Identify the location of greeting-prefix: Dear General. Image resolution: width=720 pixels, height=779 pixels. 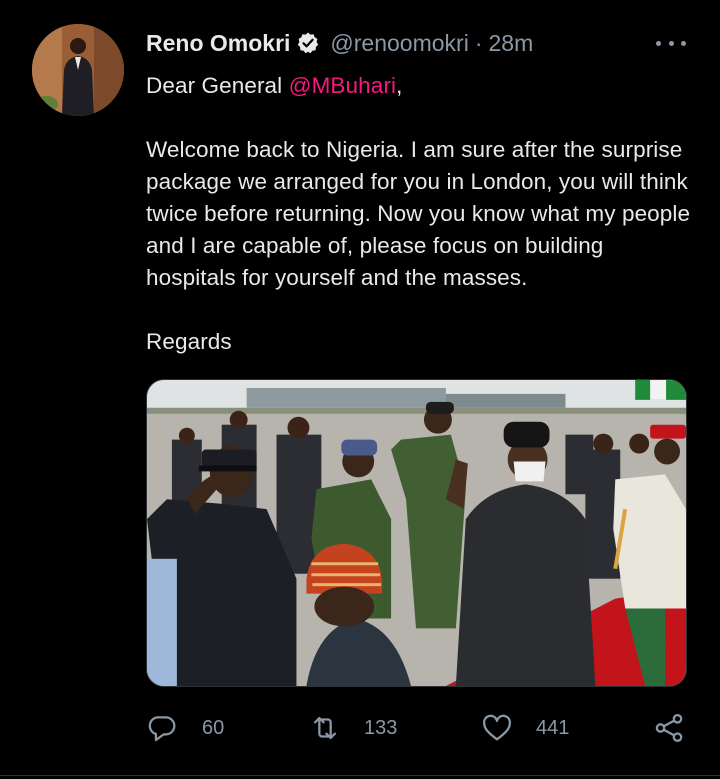
(217, 85).